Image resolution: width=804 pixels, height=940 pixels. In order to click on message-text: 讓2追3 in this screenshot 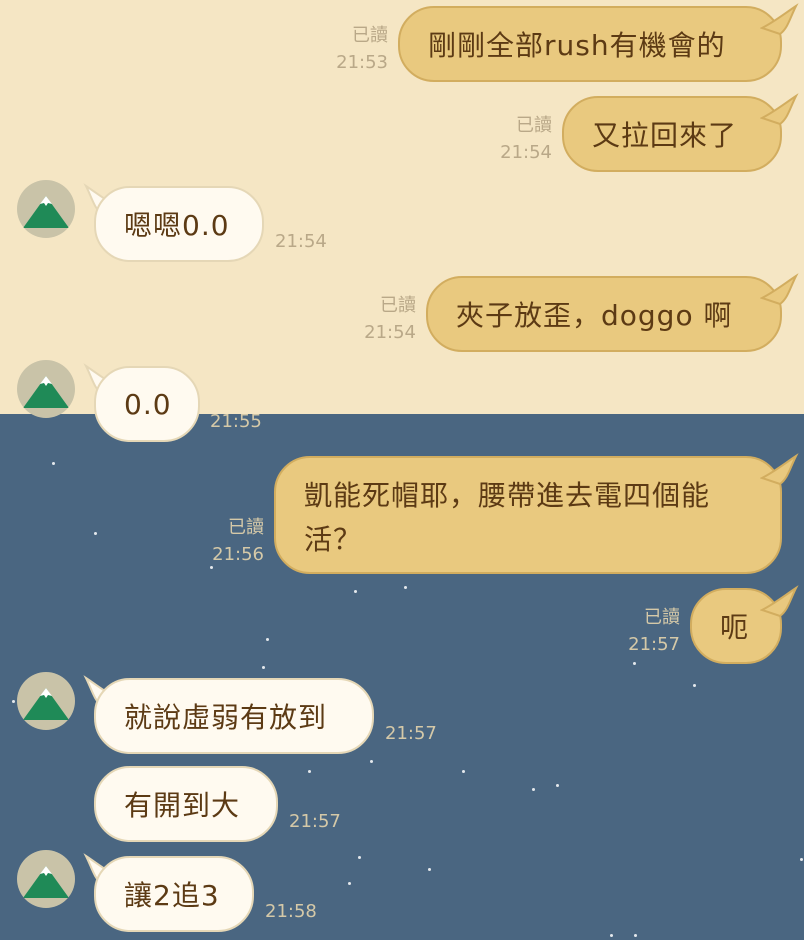, I will do `click(172, 895)`.